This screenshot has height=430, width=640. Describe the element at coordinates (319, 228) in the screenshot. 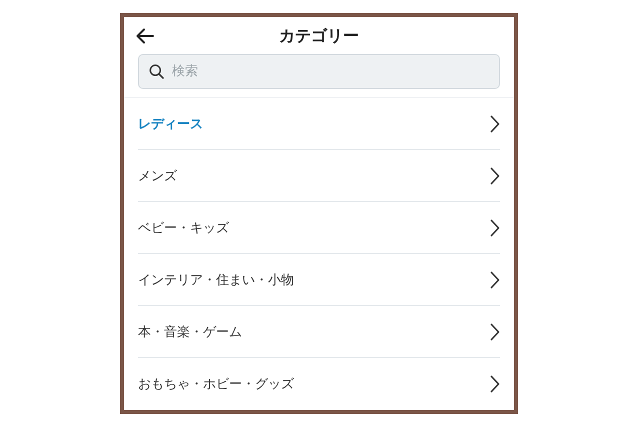

I see `category-item: ベビー・キッズ` at that location.